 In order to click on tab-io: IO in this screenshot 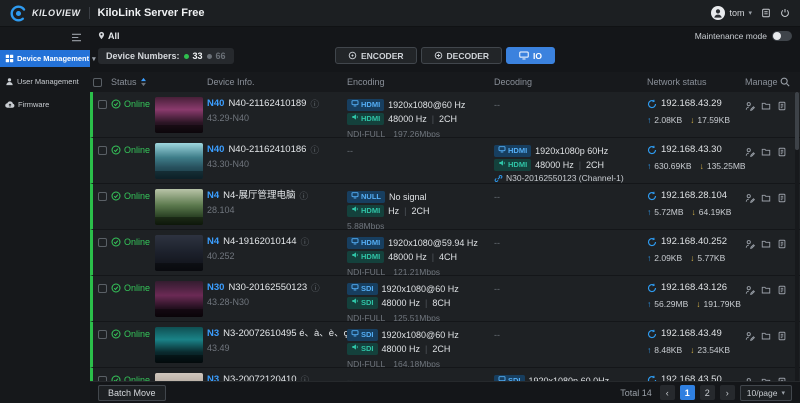, I will do `click(531, 55)`.